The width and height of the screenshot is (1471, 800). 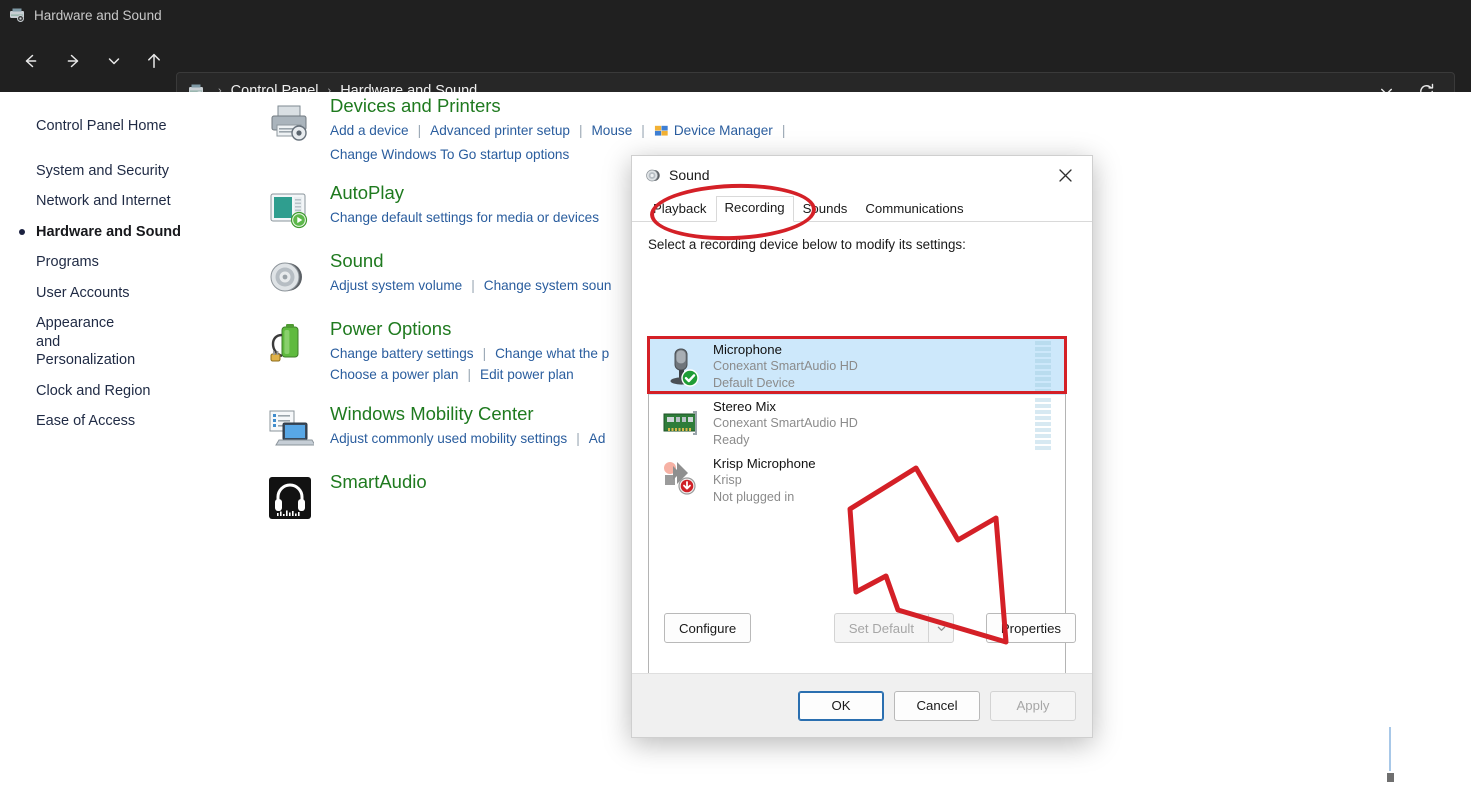 What do you see at coordinates (471, 286) in the screenshot?
I see `category-links-row: Adjust system volume | Change system soun` at bounding box center [471, 286].